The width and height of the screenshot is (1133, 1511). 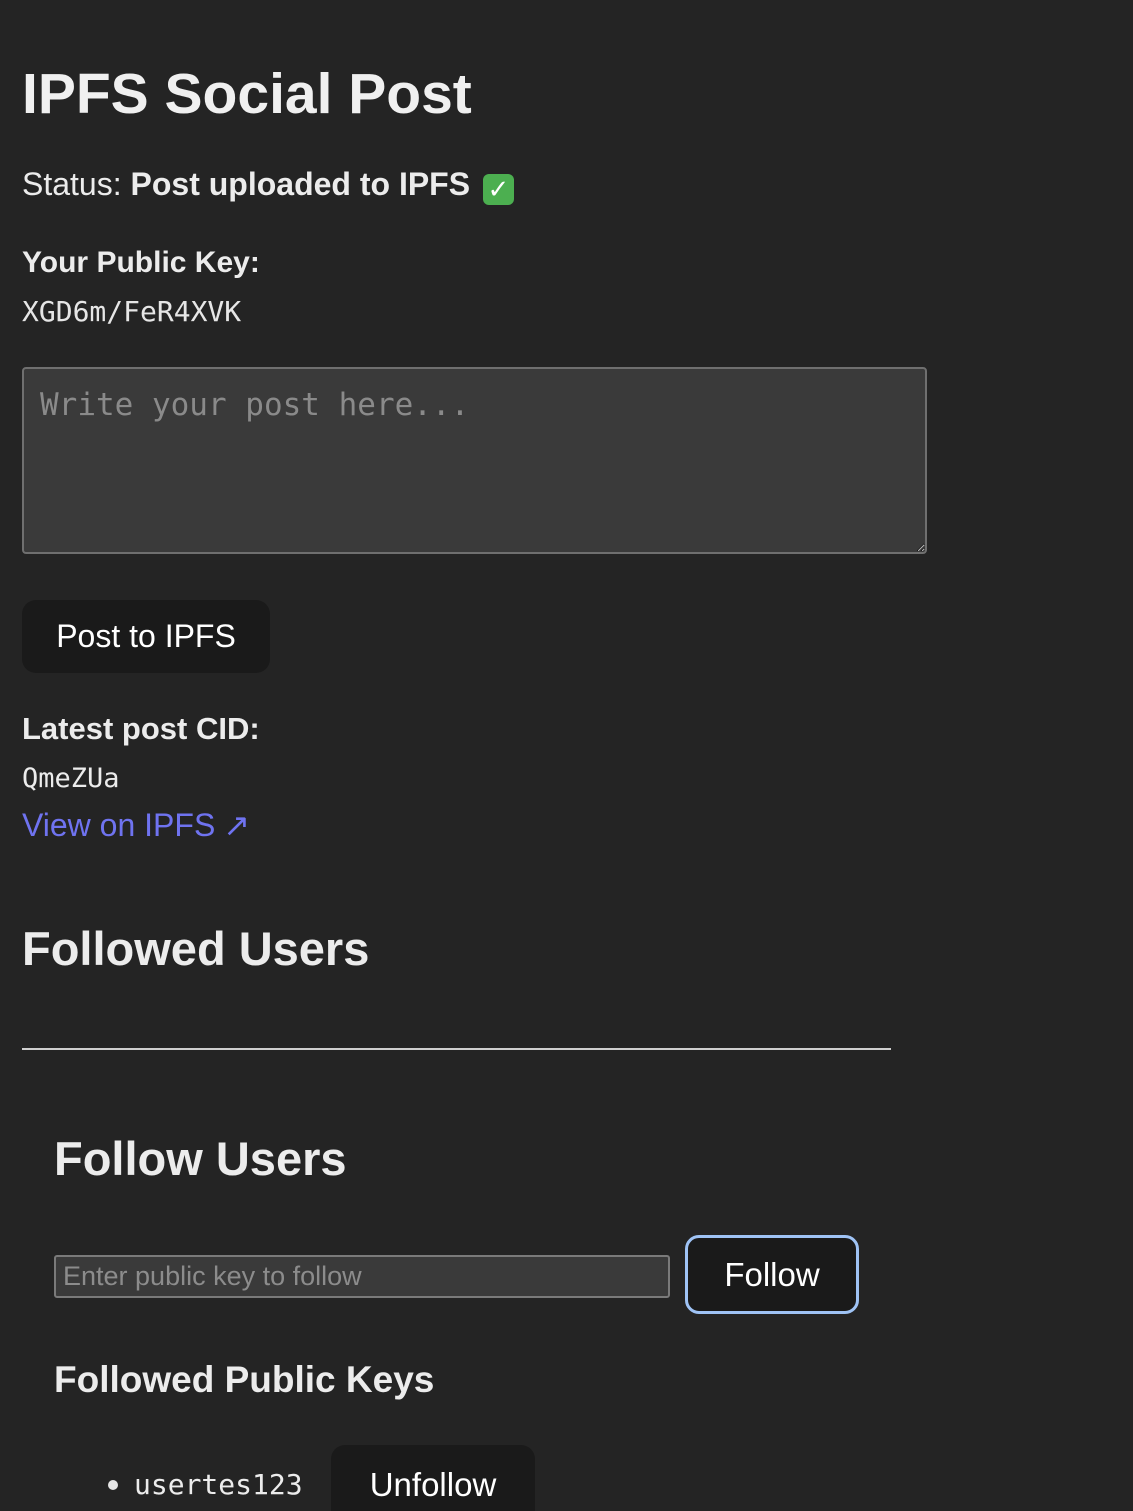 I want to click on follow-button: Follow, so click(x=772, y=1274).